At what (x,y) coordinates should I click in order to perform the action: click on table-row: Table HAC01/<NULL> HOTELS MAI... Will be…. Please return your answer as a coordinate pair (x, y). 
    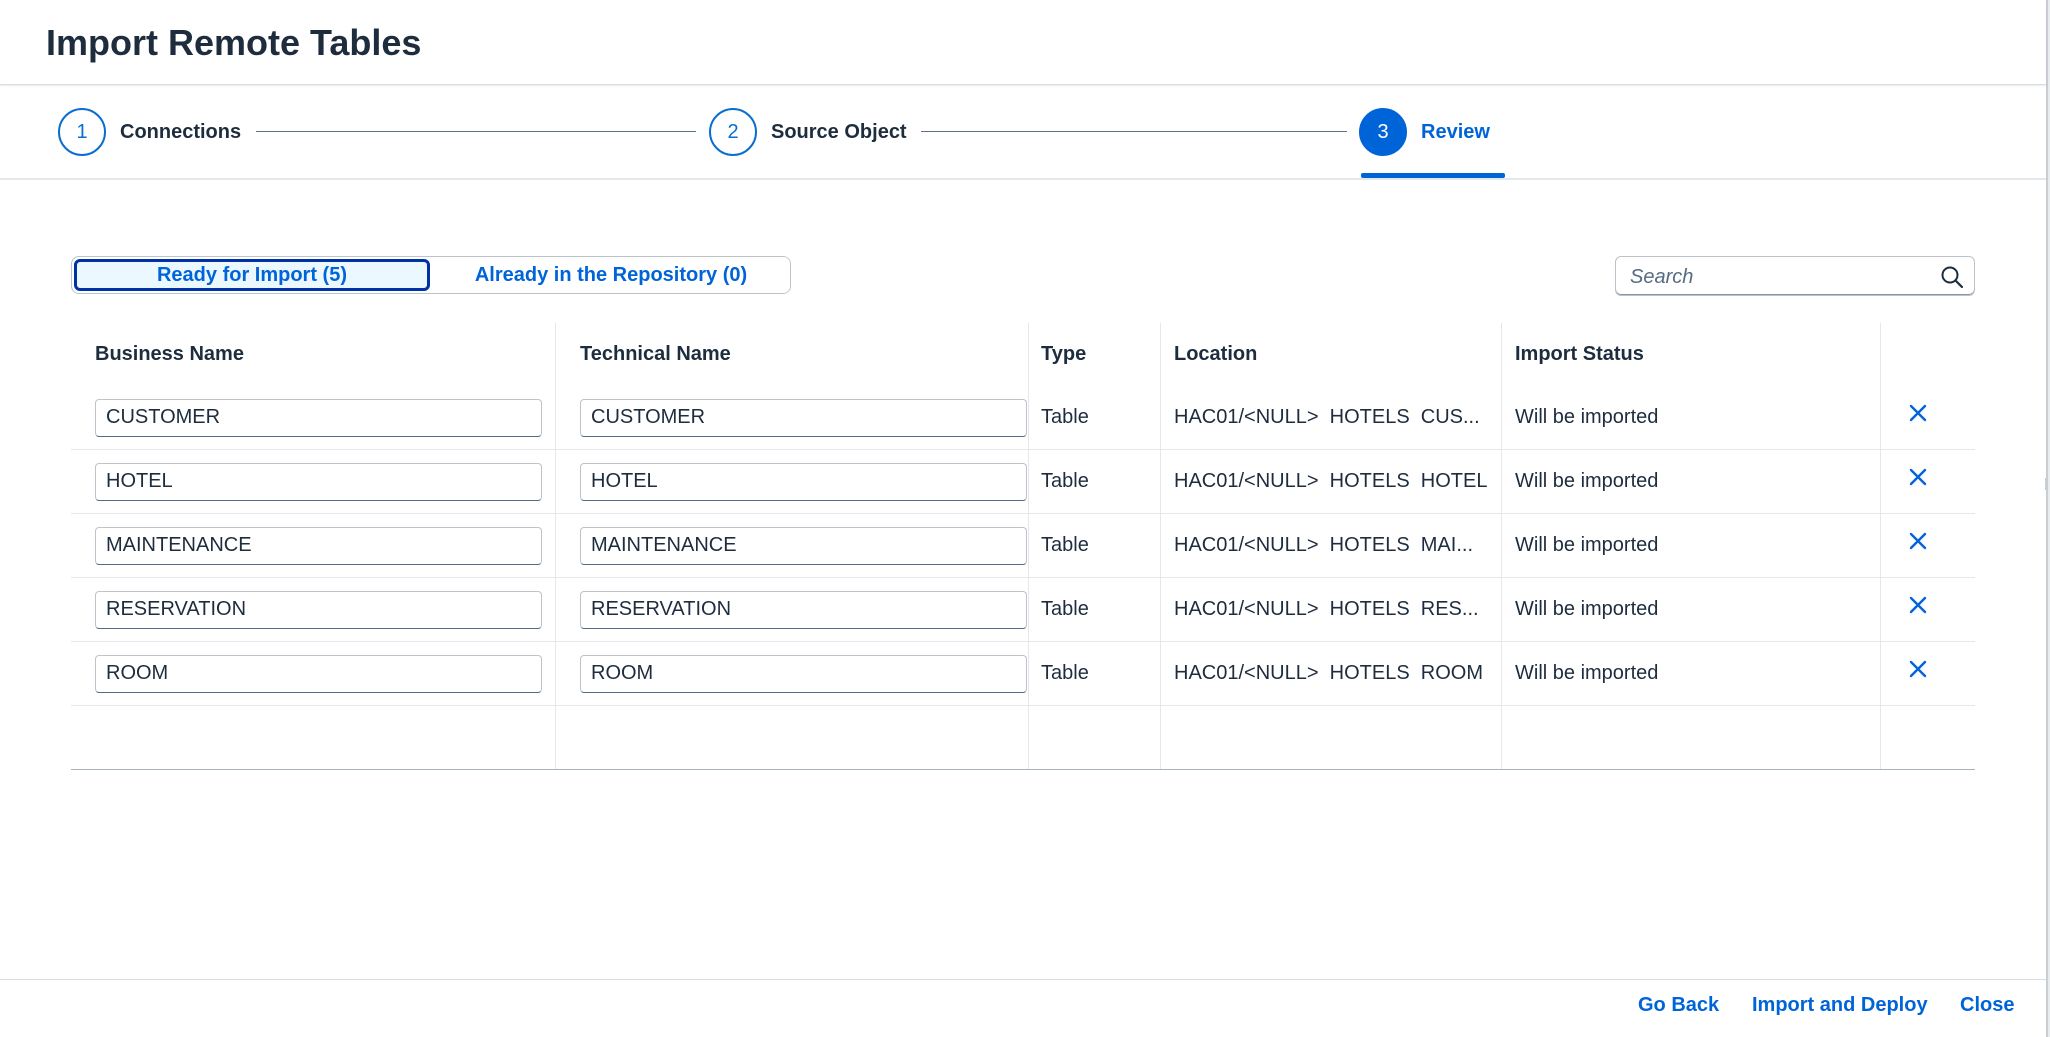
    Looking at the image, I should click on (1023, 546).